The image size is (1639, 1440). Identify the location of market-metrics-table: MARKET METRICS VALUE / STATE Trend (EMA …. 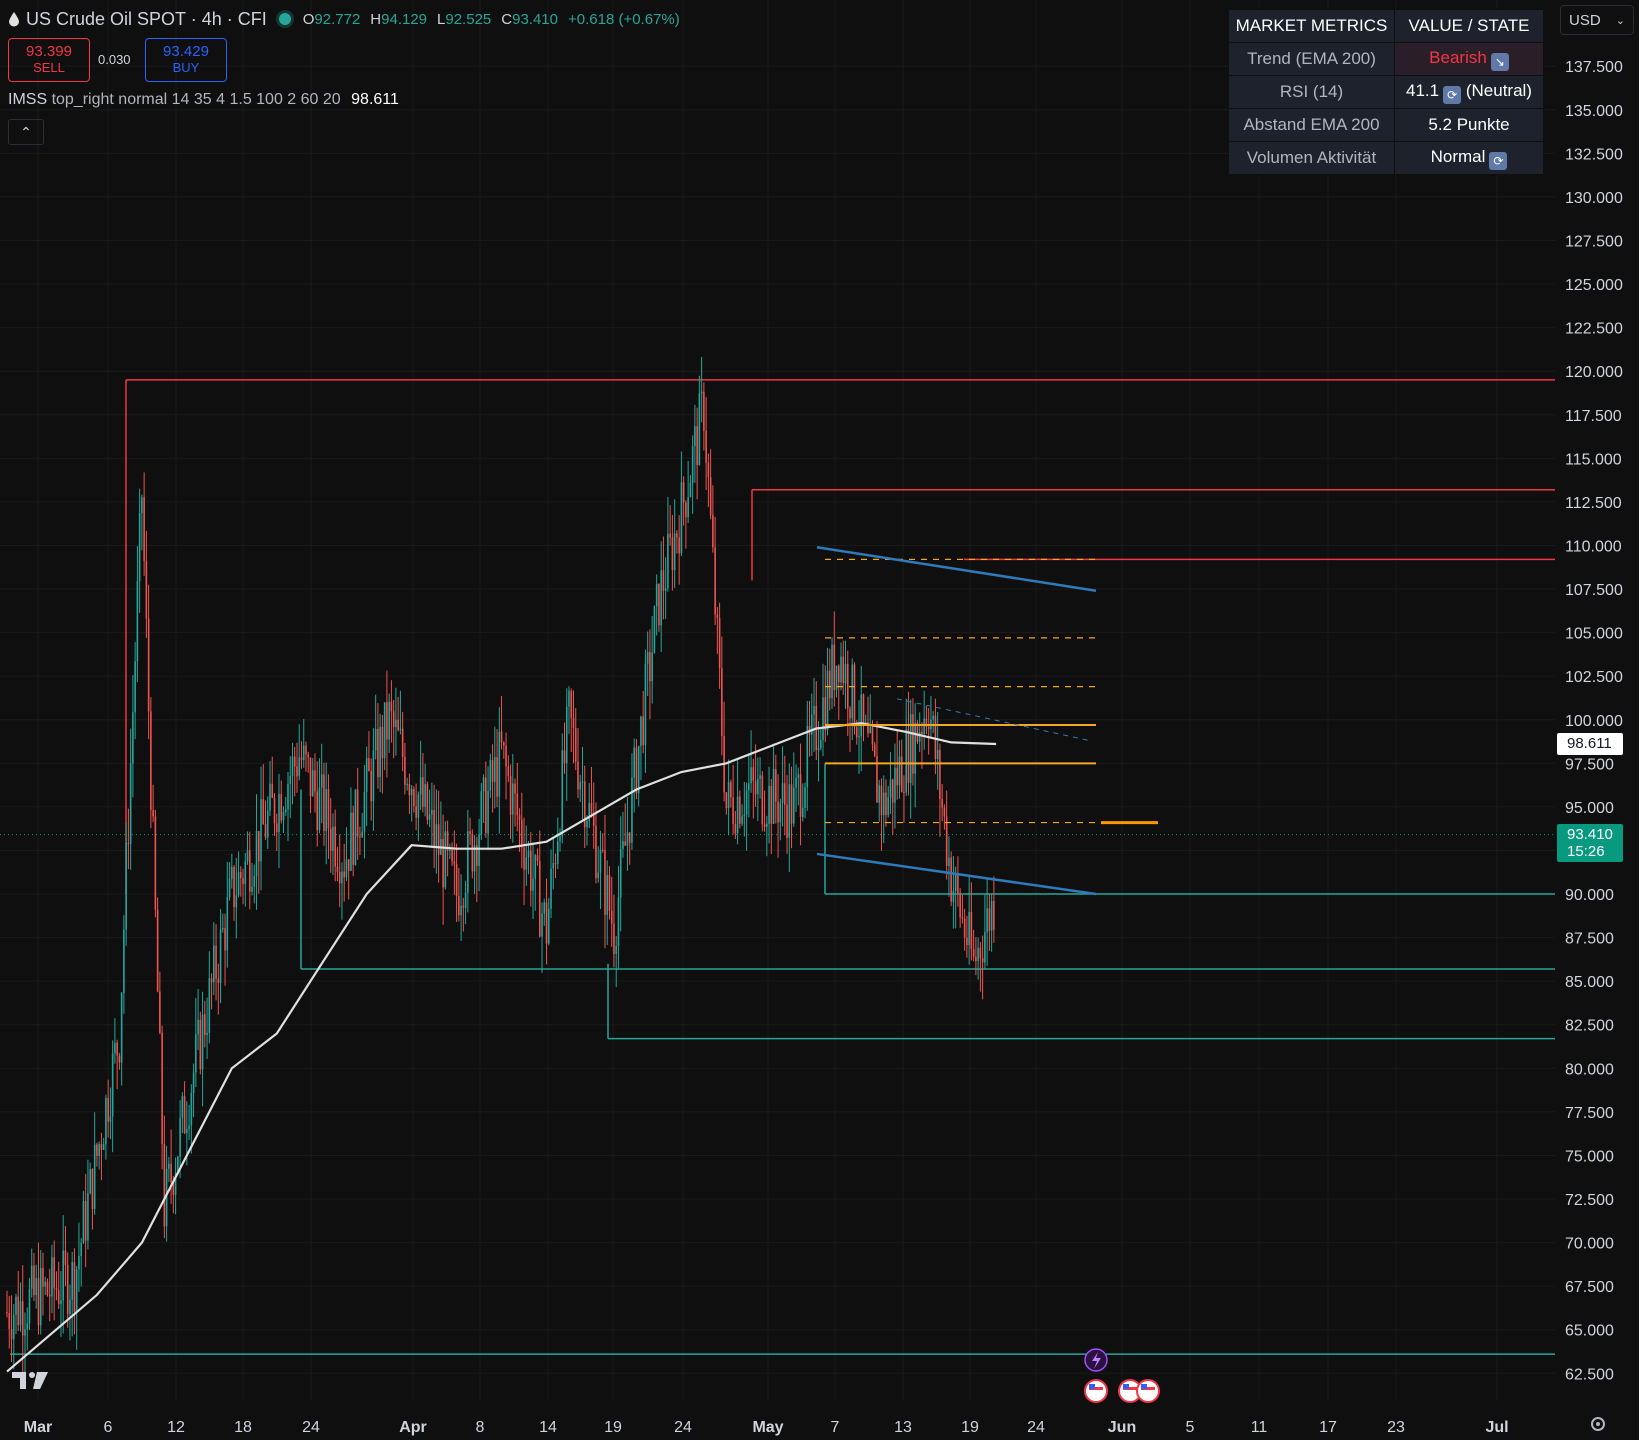
(1386, 92).